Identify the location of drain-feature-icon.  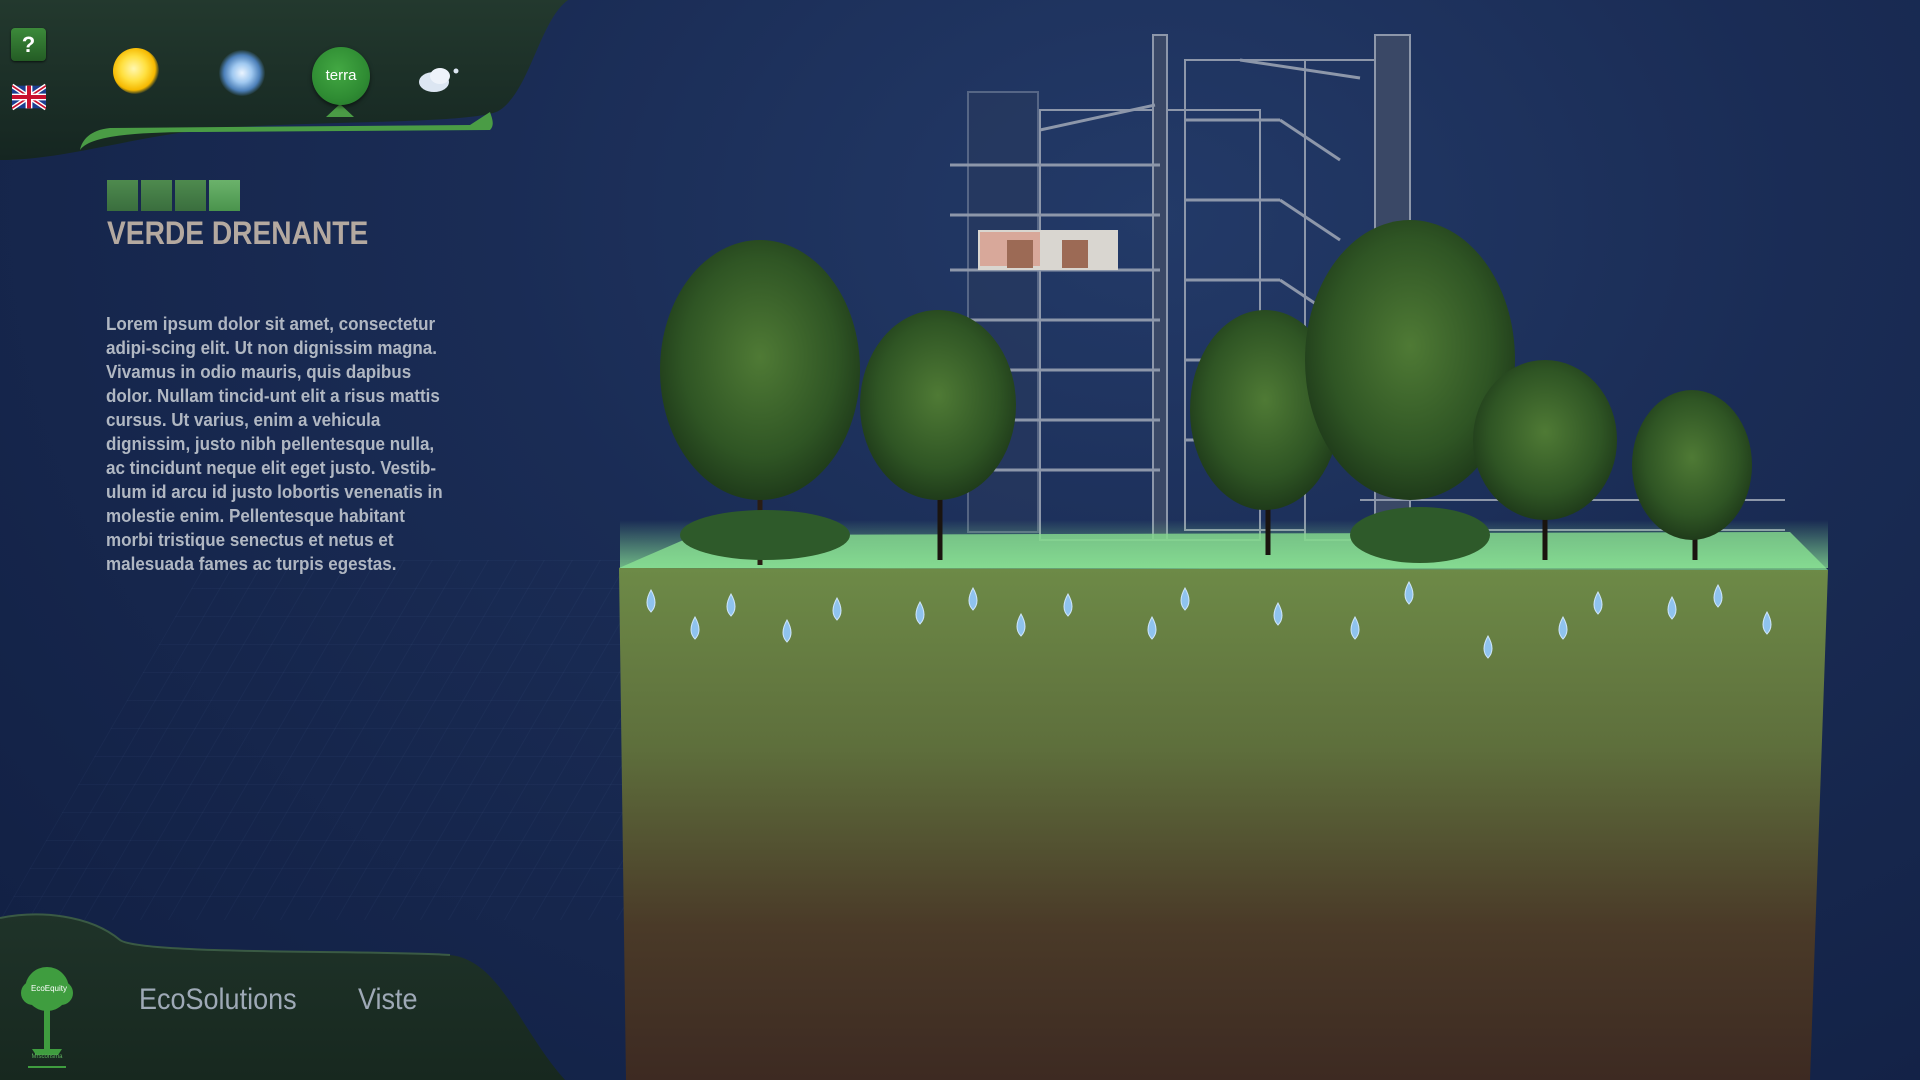
(224, 195).